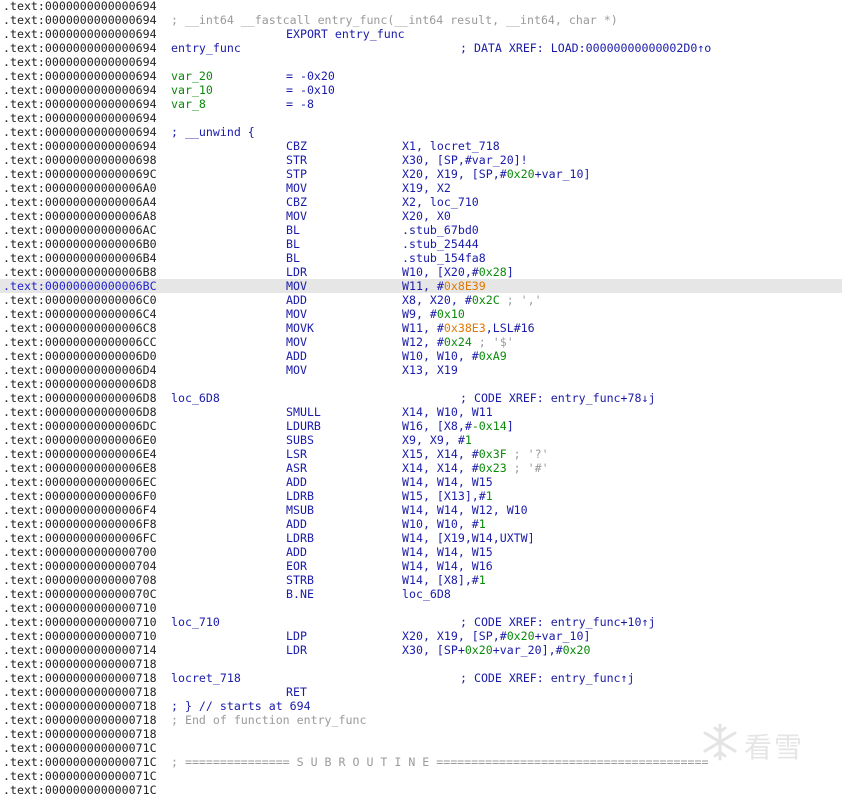  I want to click on line-operands: W11, #0x38E3,LSL#16, so click(468, 328).